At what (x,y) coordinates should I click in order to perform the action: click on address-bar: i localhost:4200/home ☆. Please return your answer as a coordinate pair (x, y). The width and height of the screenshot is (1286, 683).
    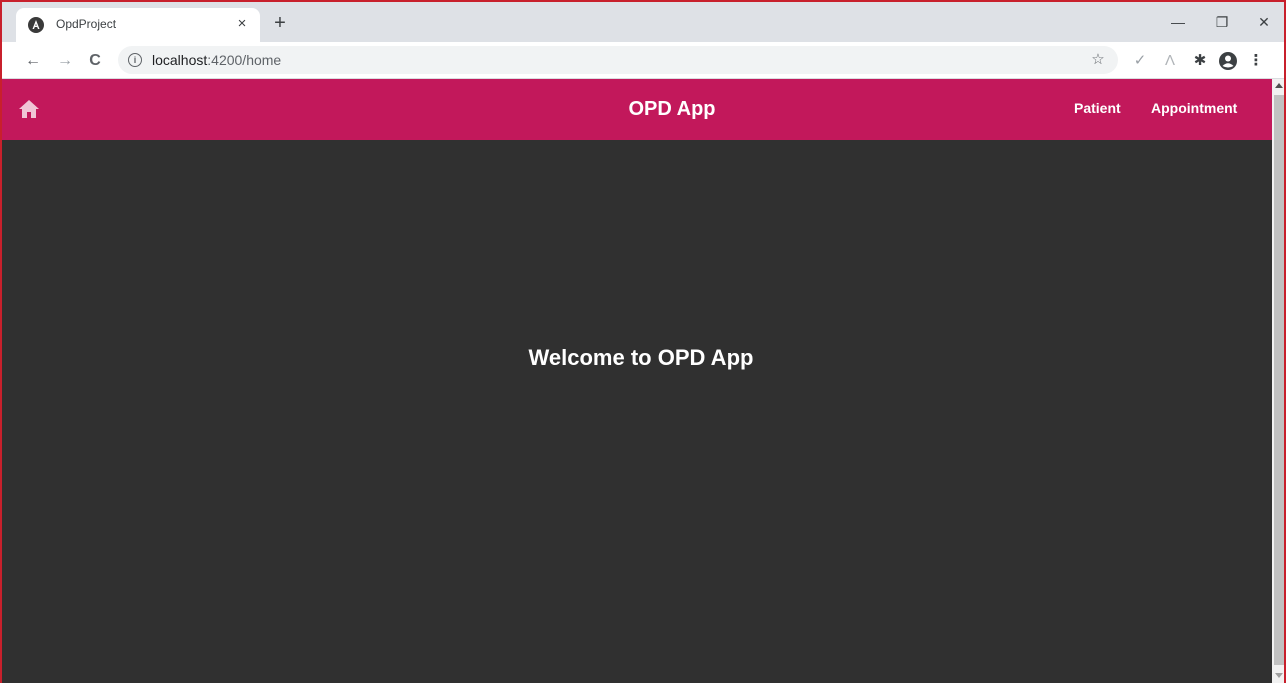
    Looking at the image, I should click on (618, 60).